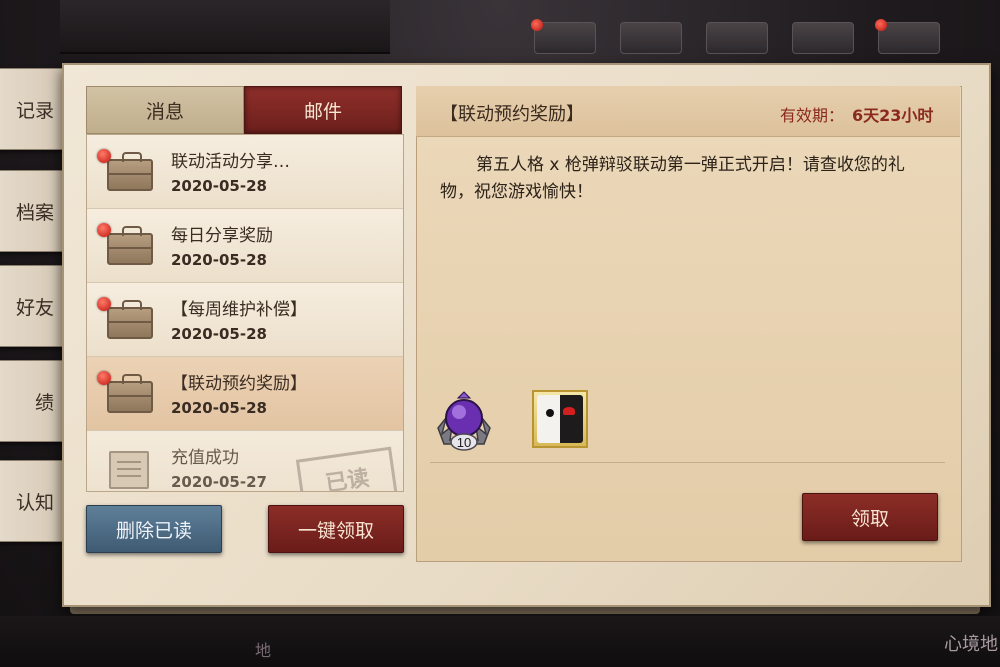 Image resolution: width=1000 pixels, height=667 pixels. Describe the element at coordinates (512, 114) in the screenshot. I see `mail-detail-title: 【联动预约奖励】` at that location.